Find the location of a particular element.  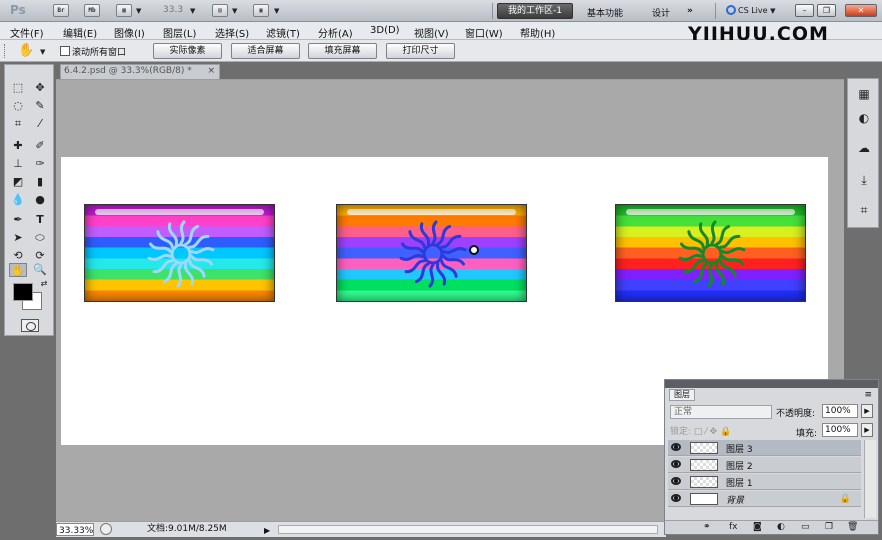

mini-bridge-icon: Mb is located at coordinates (92, 10).